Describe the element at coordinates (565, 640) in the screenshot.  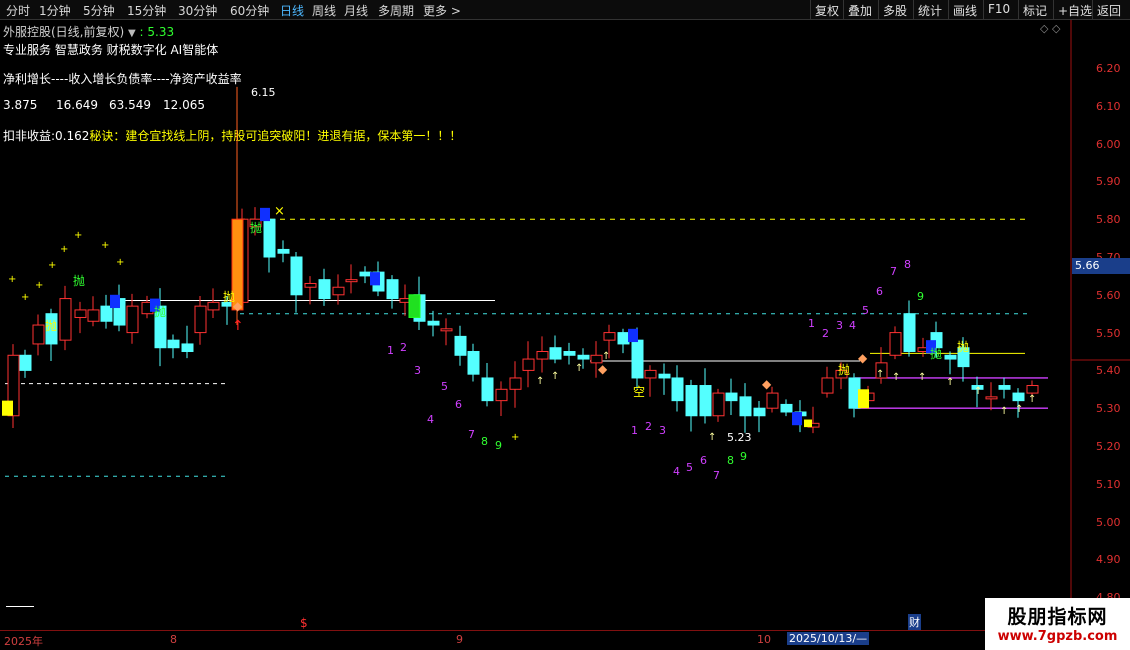
I see `date-axis: 2025年 8 9 10 2025/10/13/—` at that location.